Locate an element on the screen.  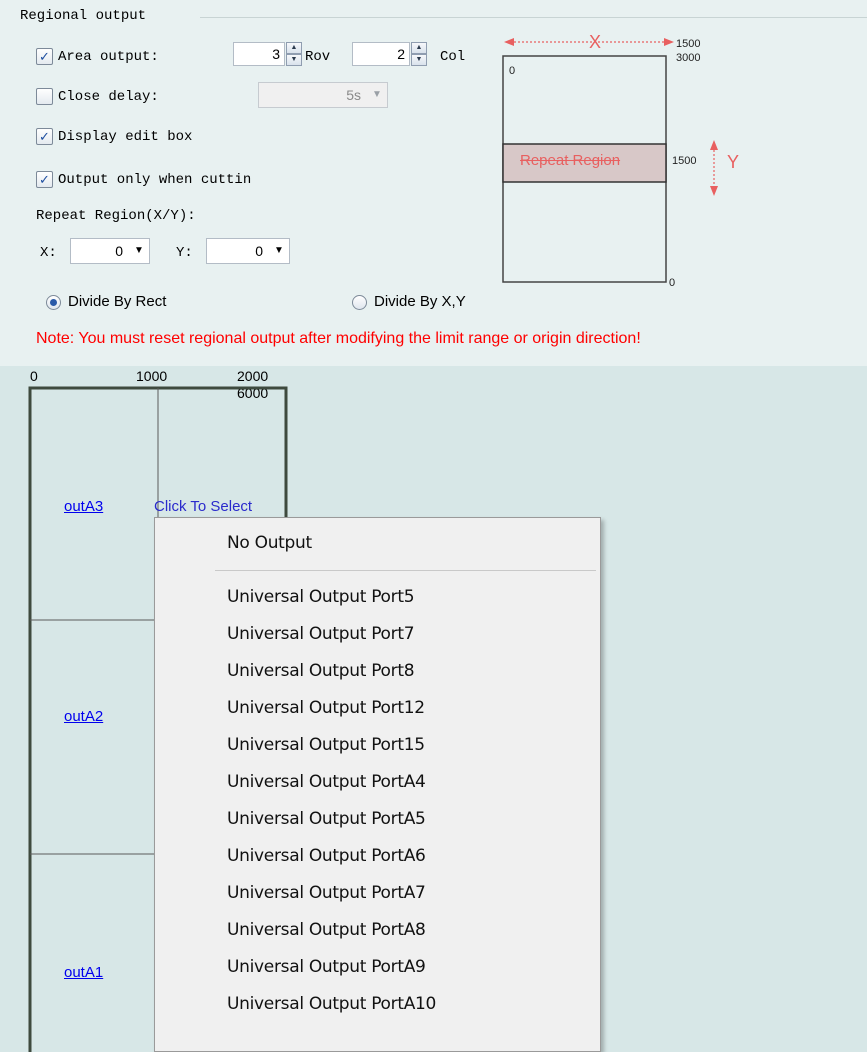
grid-x-tick: 1000 is located at coordinates (152, 376).